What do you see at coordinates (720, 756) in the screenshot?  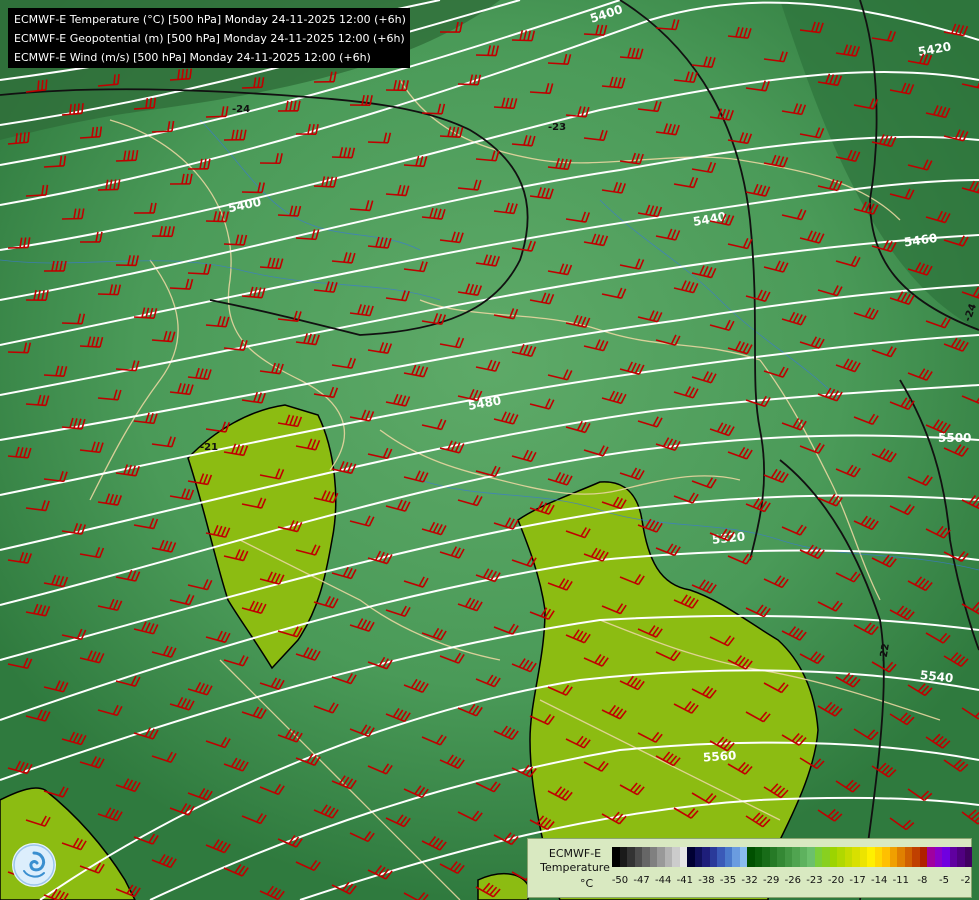 I see `label-5560: 5560` at bounding box center [720, 756].